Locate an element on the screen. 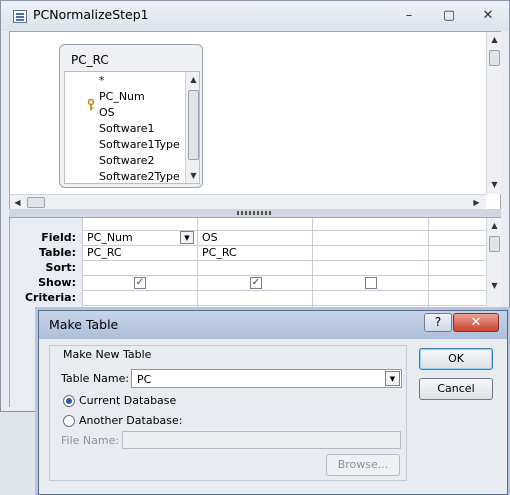 This screenshot has width=510, height=495. dialog-title: Make Table is located at coordinates (84, 324).